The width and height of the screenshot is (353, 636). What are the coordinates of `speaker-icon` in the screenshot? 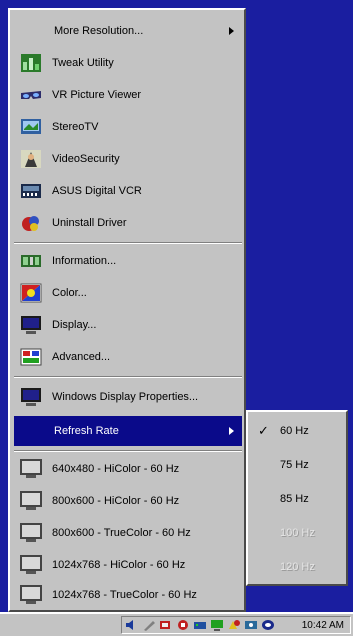 It's located at (132, 625).